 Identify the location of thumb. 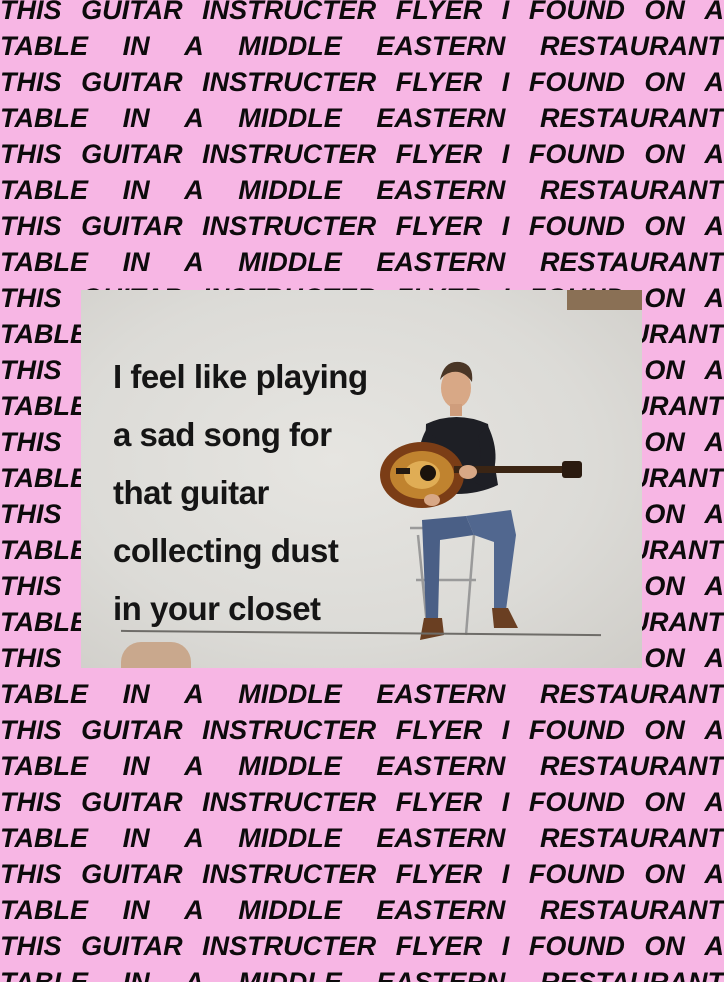
(156, 655).